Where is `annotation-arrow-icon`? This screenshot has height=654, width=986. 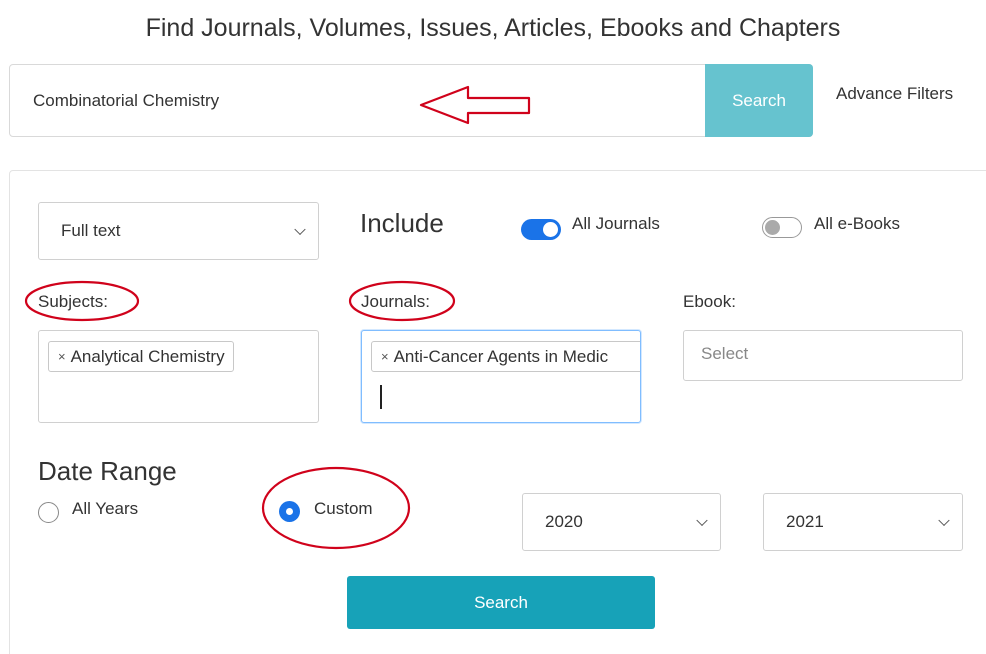 annotation-arrow-icon is located at coordinates (475, 105).